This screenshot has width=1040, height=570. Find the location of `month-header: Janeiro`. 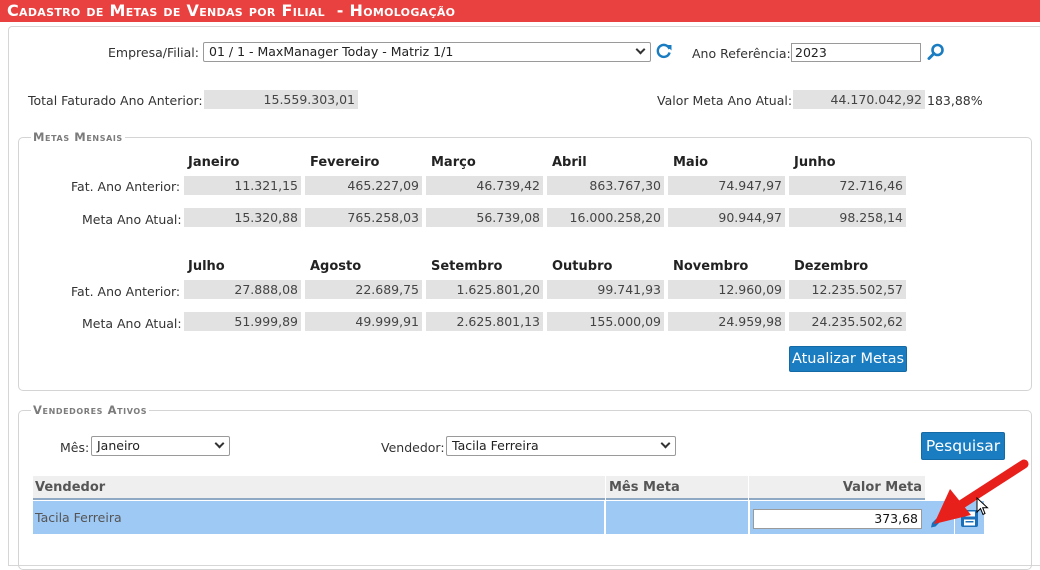

month-header: Janeiro is located at coordinates (214, 162).